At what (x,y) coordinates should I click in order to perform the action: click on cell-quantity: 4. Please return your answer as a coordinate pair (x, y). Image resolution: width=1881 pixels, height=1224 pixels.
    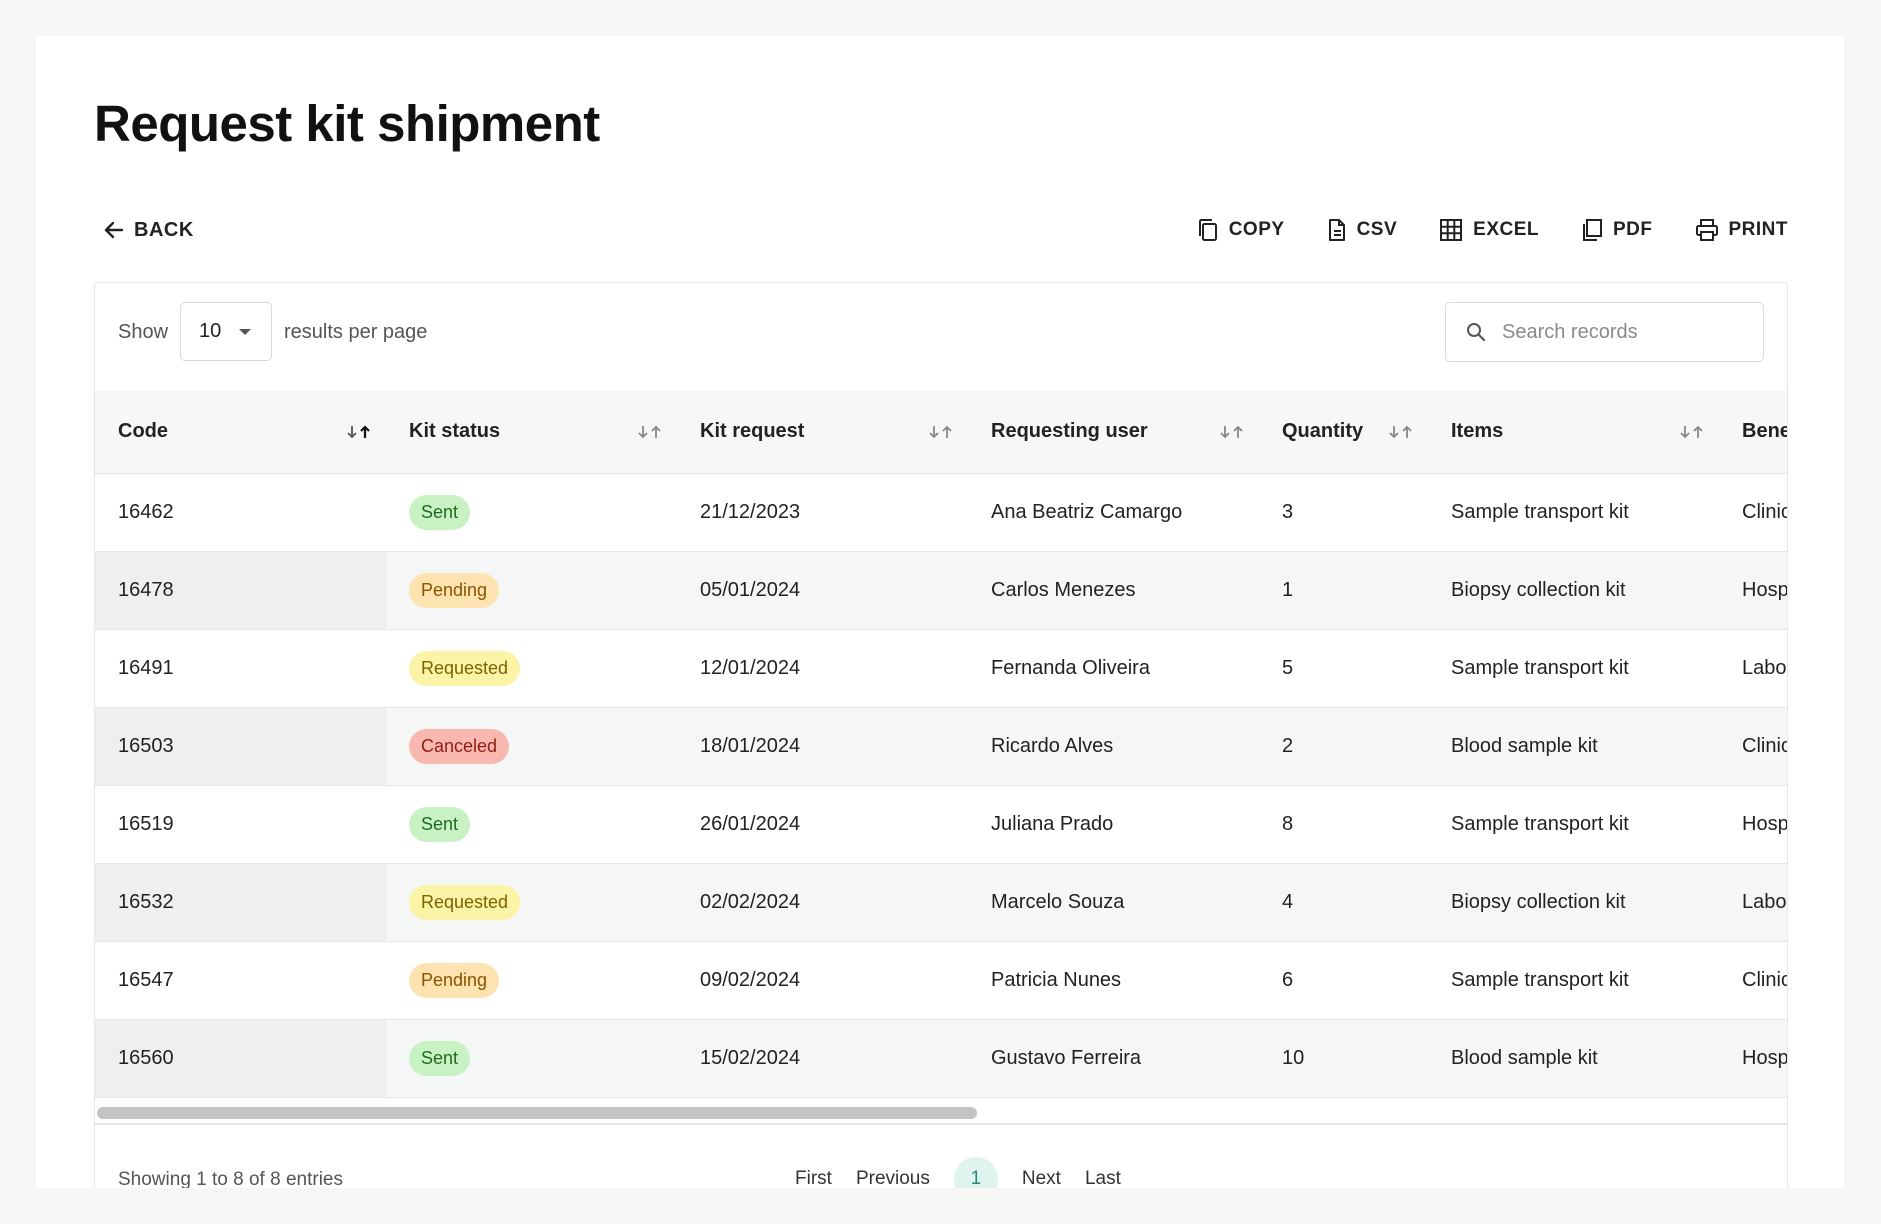
    Looking at the image, I should click on (1288, 901).